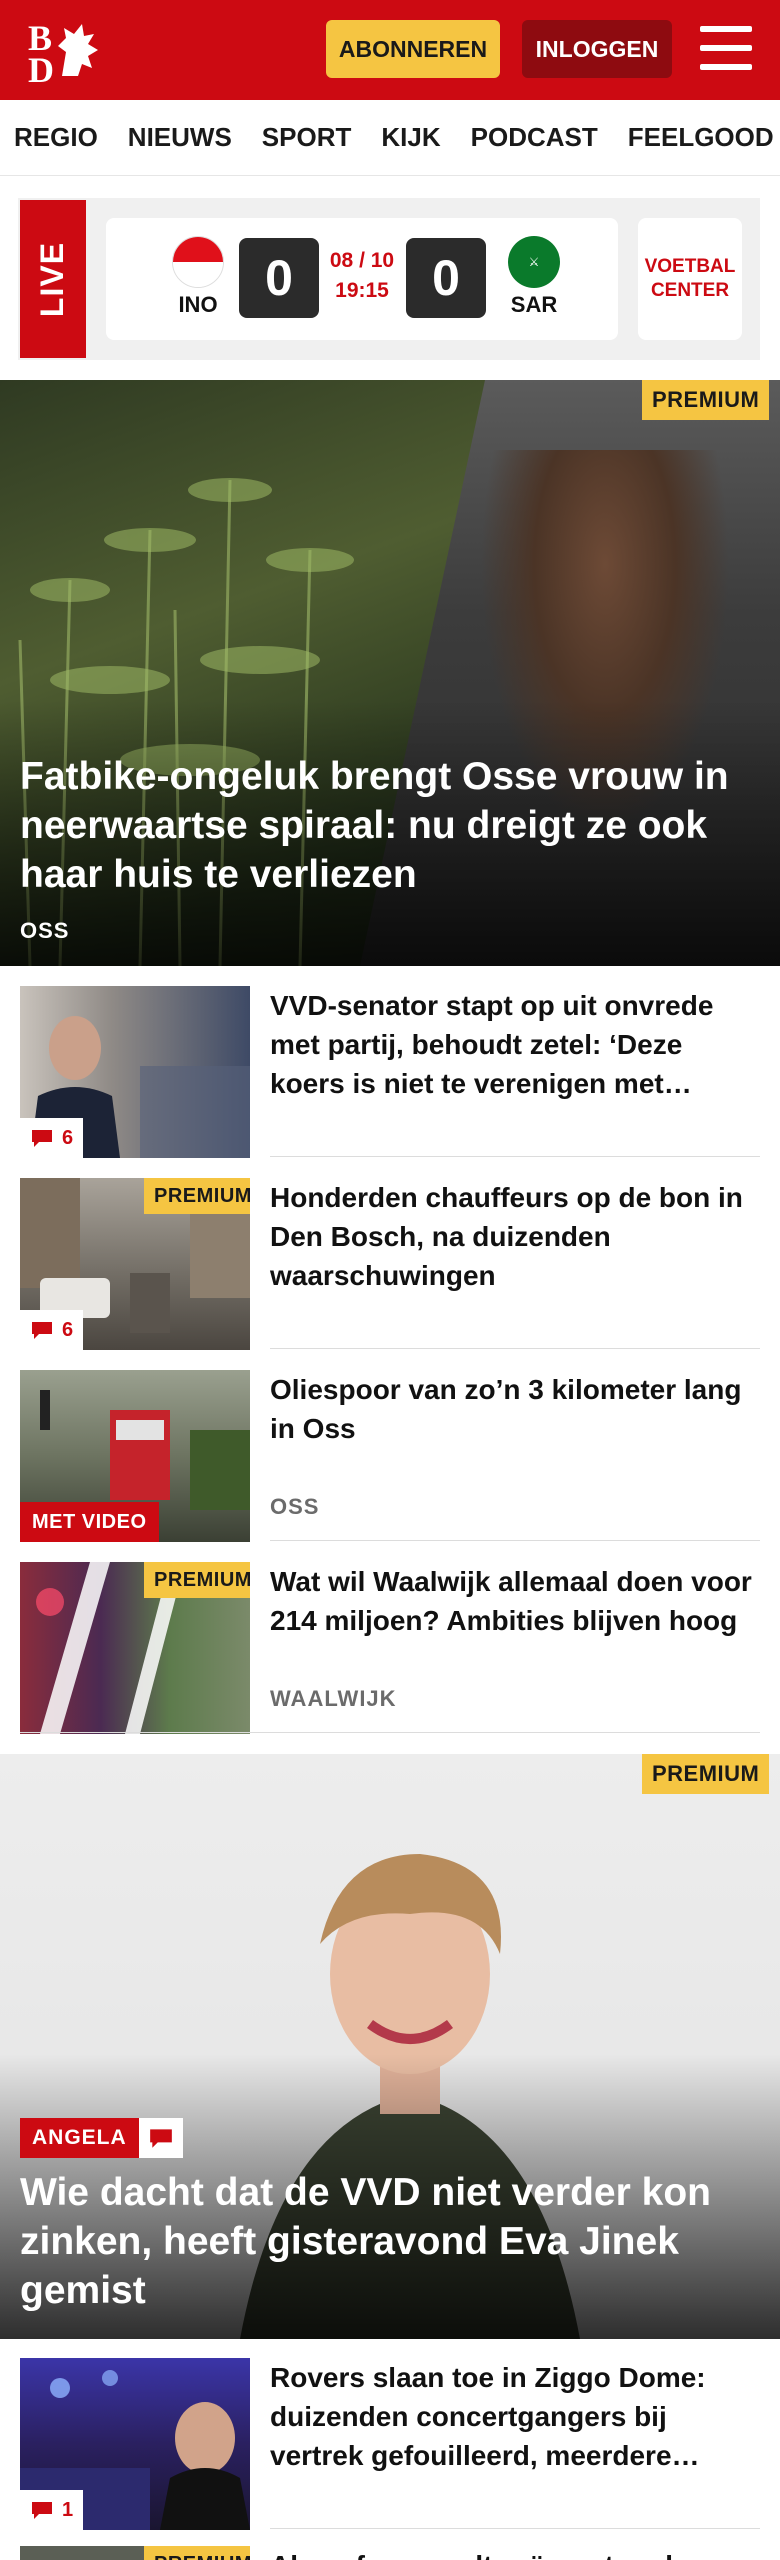 The width and height of the screenshot is (780, 2560). Describe the element at coordinates (413, 49) in the screenshot. I see `subscribe-button: ABONNEREN` at that location.